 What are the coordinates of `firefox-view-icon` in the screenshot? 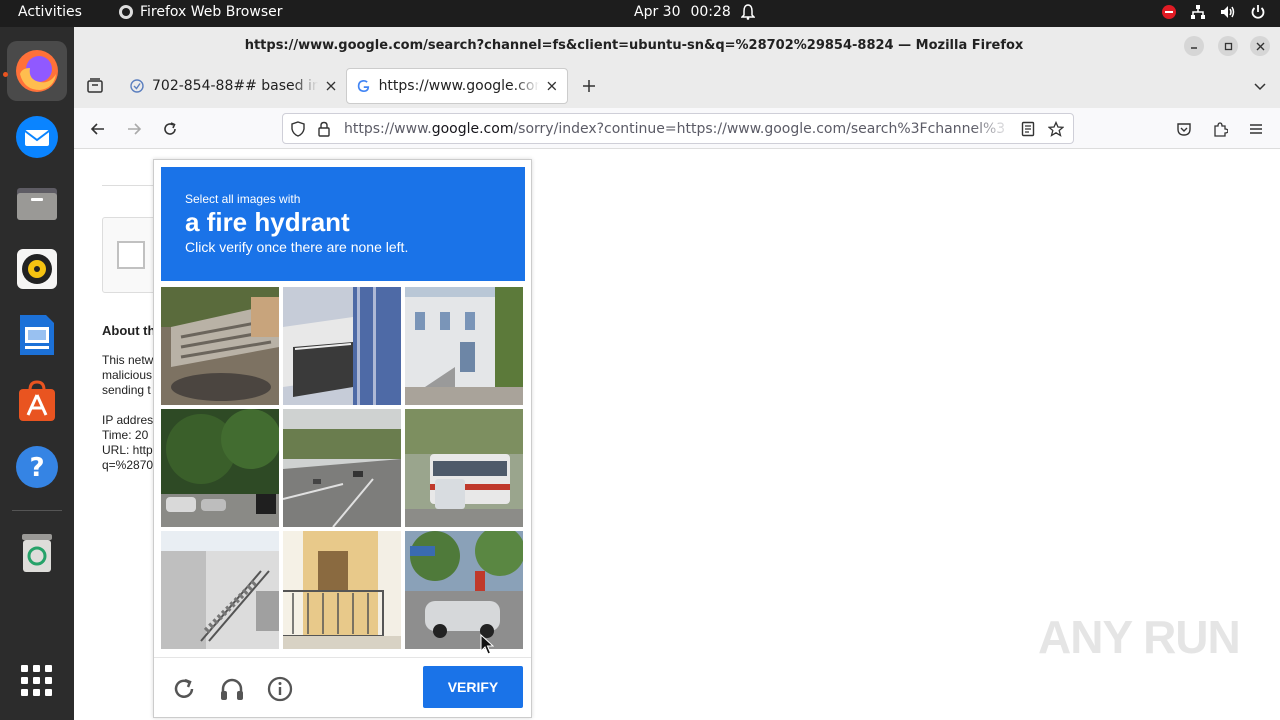 It's located at (95, 85).